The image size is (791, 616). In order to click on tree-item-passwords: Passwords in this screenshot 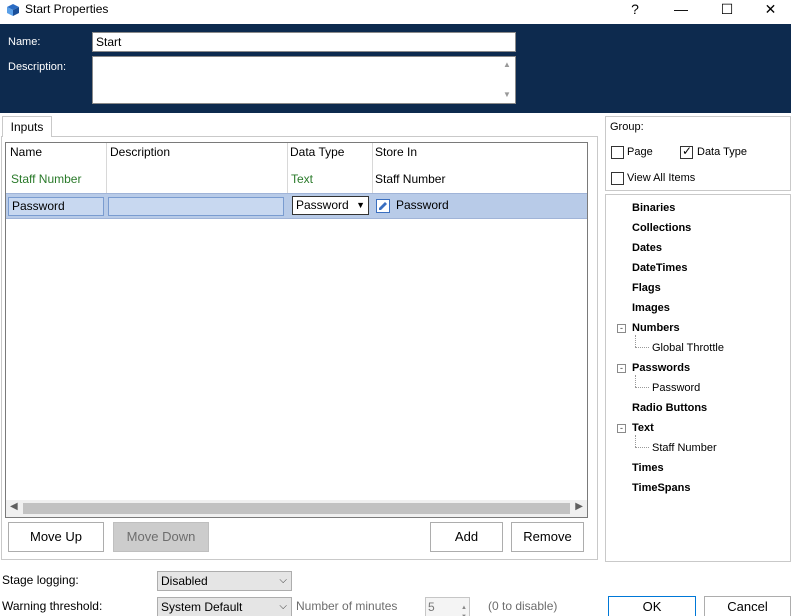, I will do `click(661, 368)`.